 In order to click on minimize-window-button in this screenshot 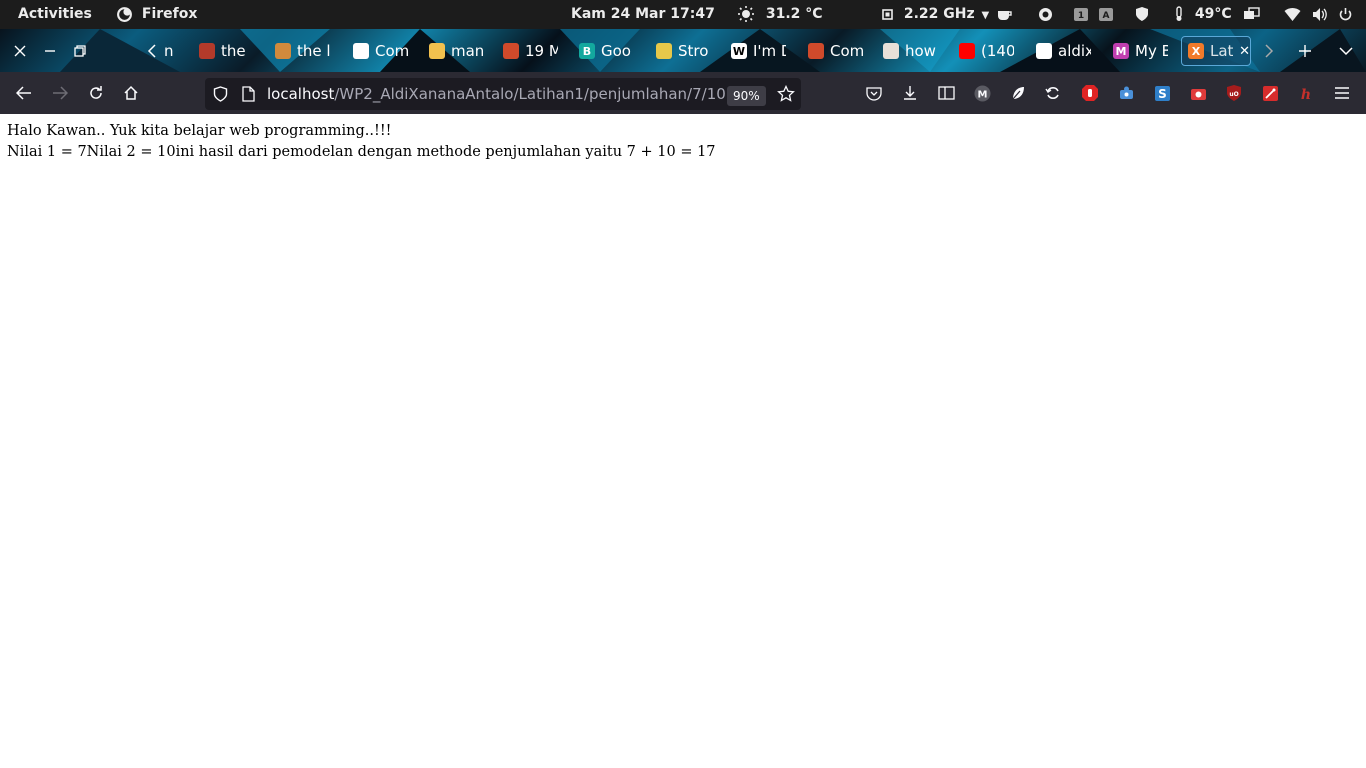, I will do `click(50, 50)`.